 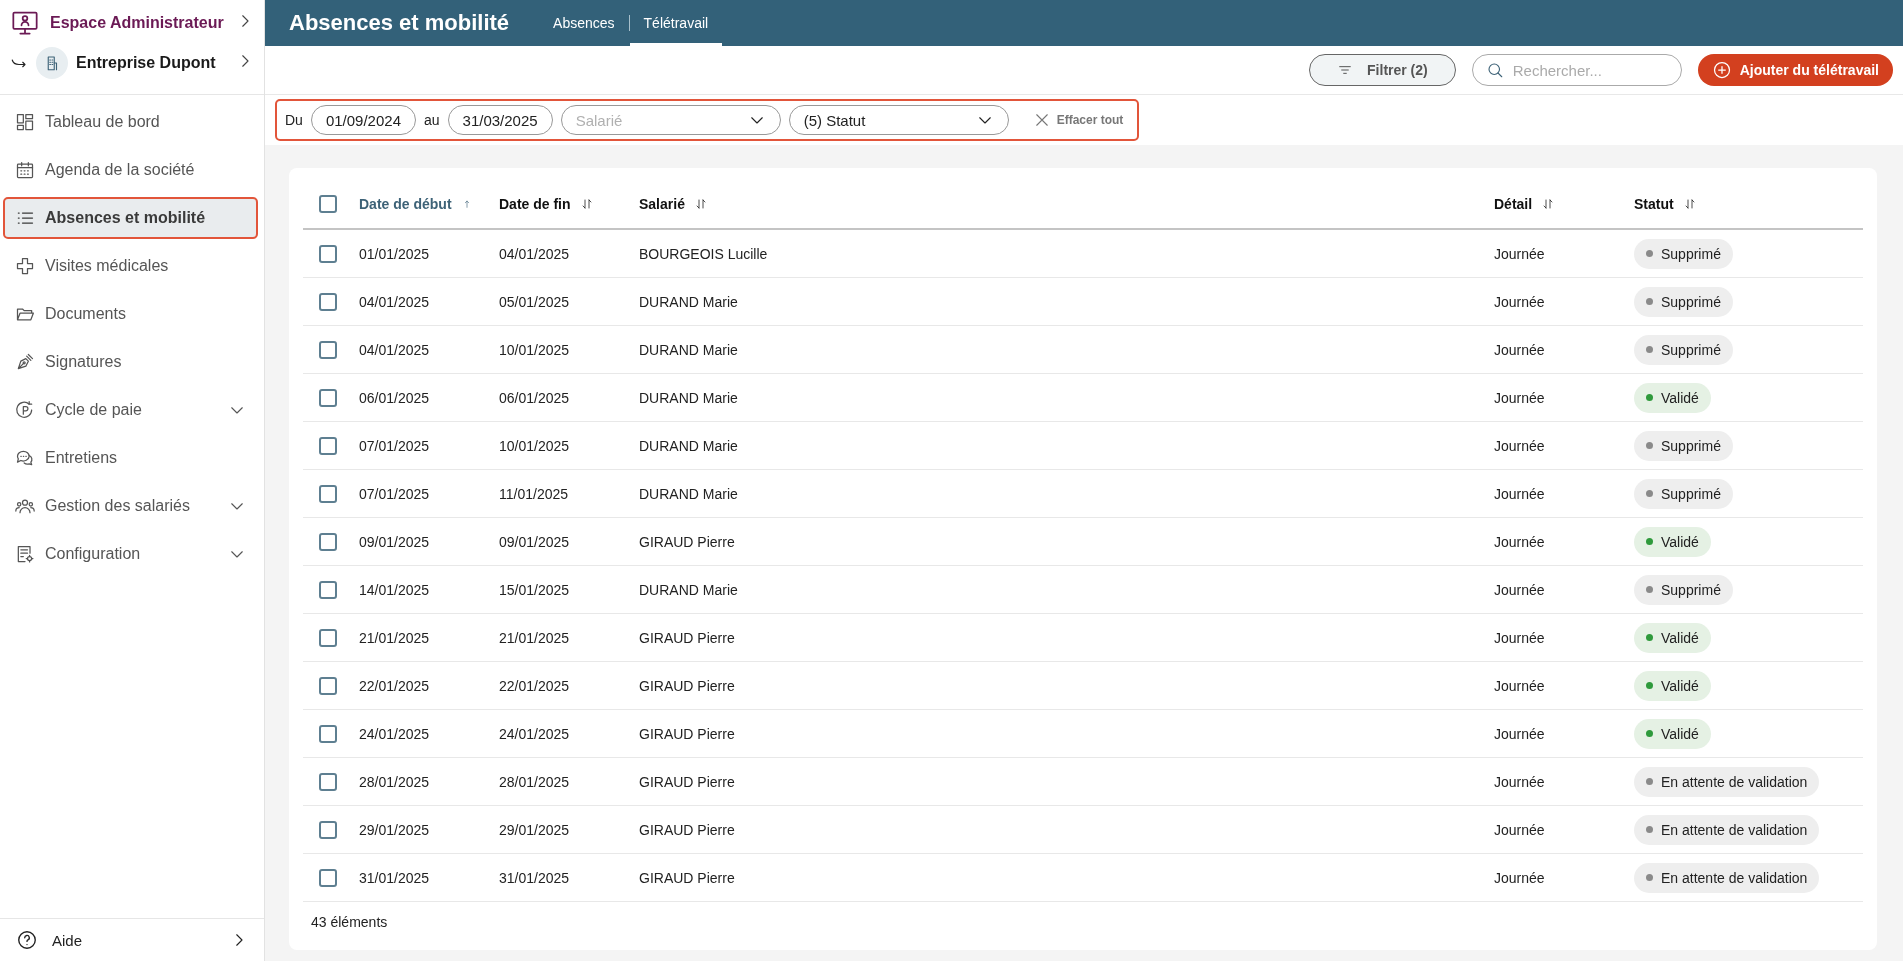 I want to click on sidebar-item: Gestion des salariés, so click(x=130, y=506).